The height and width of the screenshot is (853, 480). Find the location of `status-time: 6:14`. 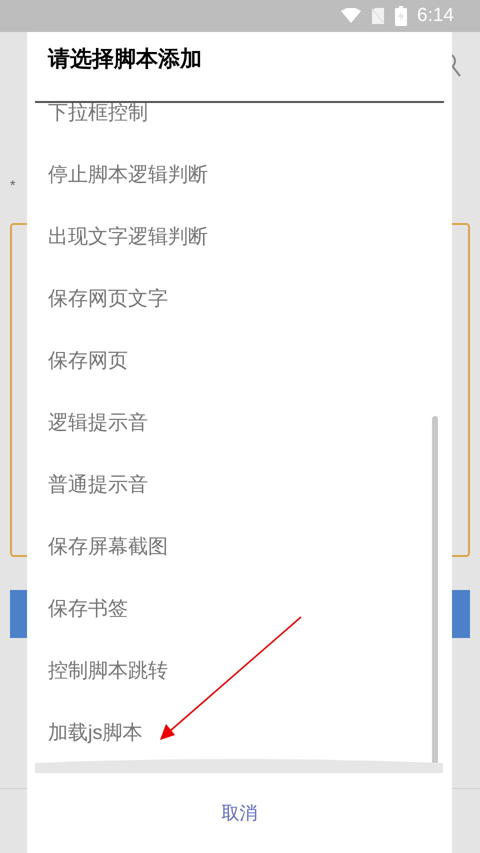

status-time: 6:14 is located at coordinates (435, 16).